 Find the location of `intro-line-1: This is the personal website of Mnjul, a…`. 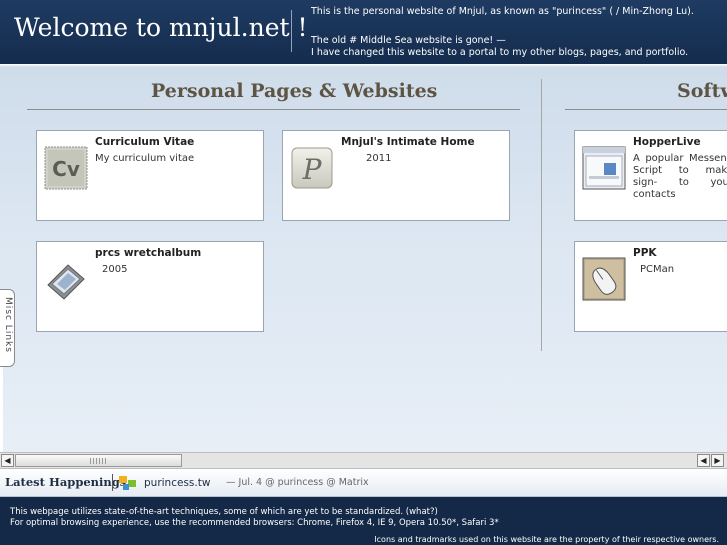

intro-line-1: This is the personal website of Mnjul, a… is located at coordinates (502, 11).